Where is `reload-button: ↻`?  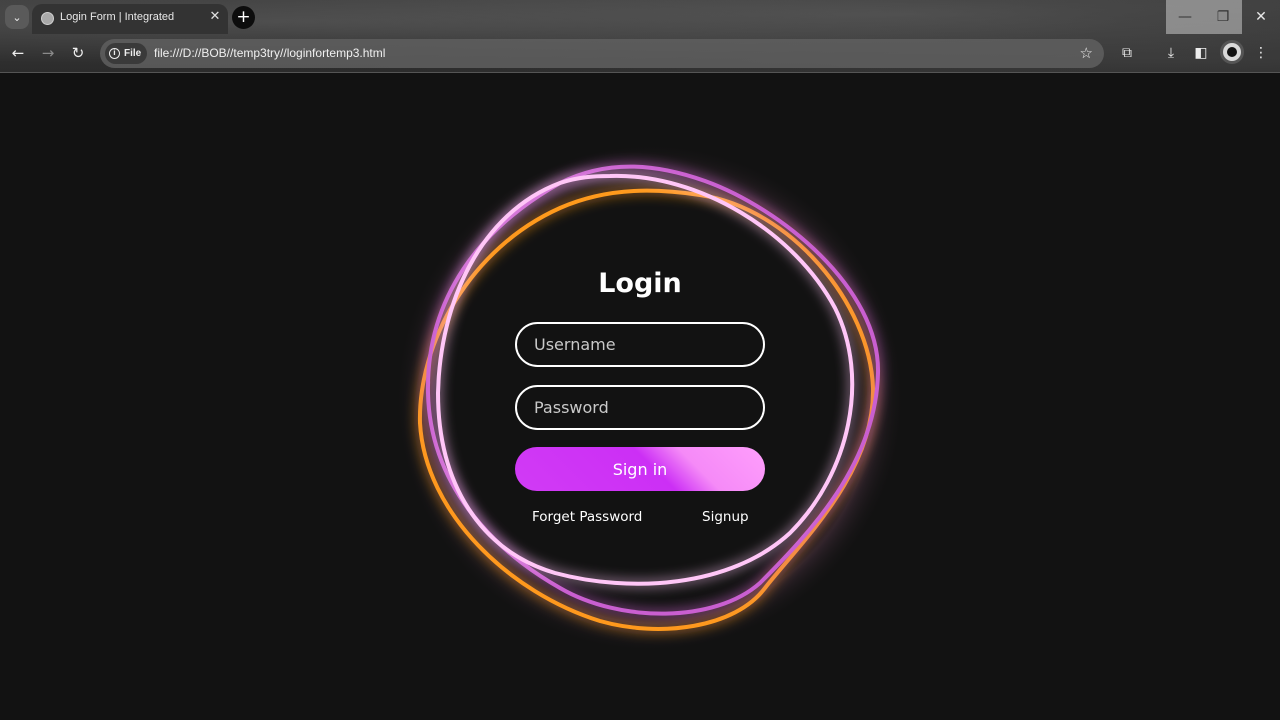 reload-button: ↻ is located at coordinates (78, 53).